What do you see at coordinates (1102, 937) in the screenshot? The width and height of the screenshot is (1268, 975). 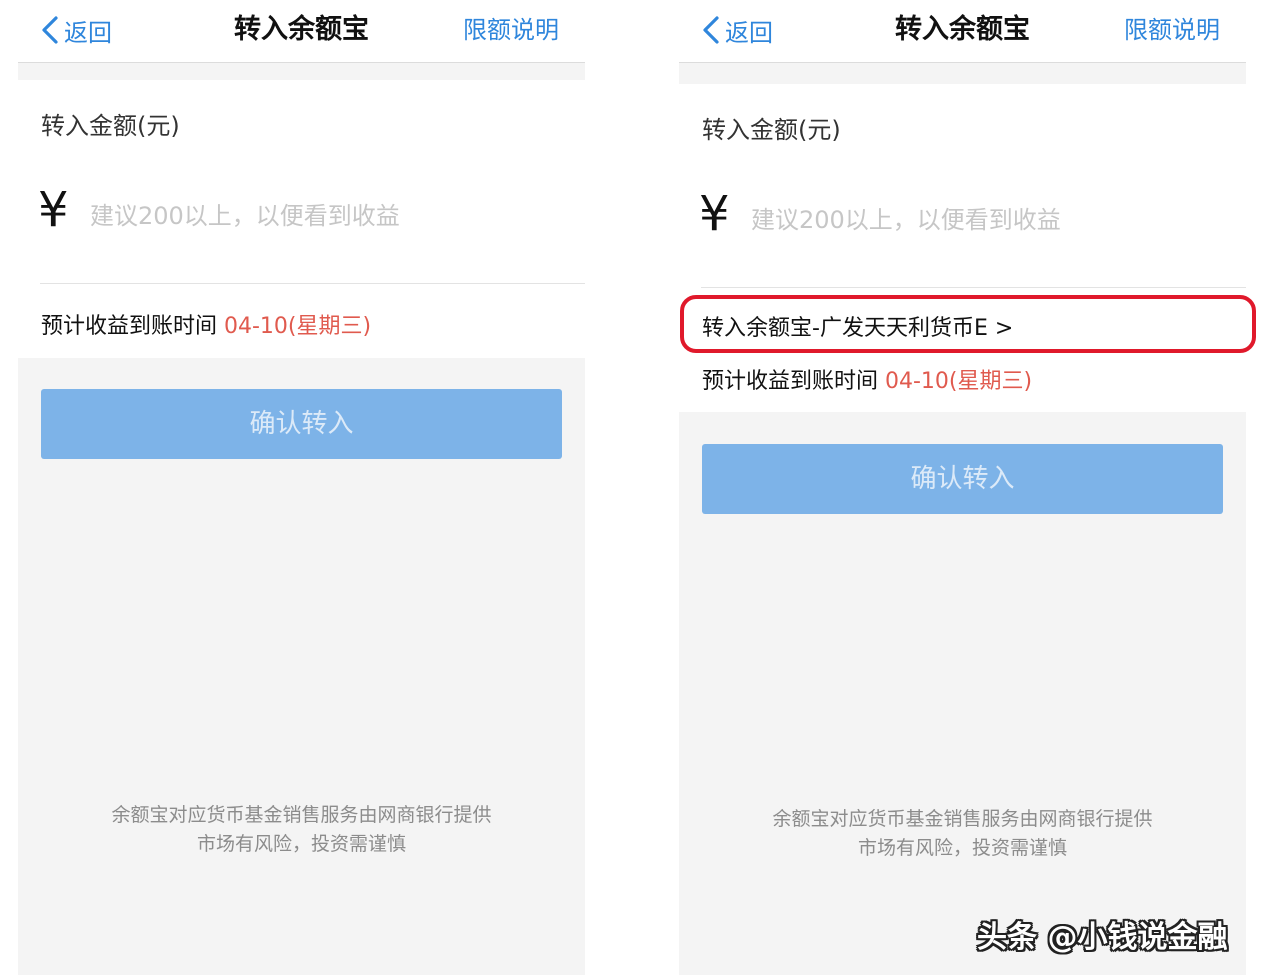 I see `watermark: 头条 @小钱说金融` at bounding box center [1102, 937].